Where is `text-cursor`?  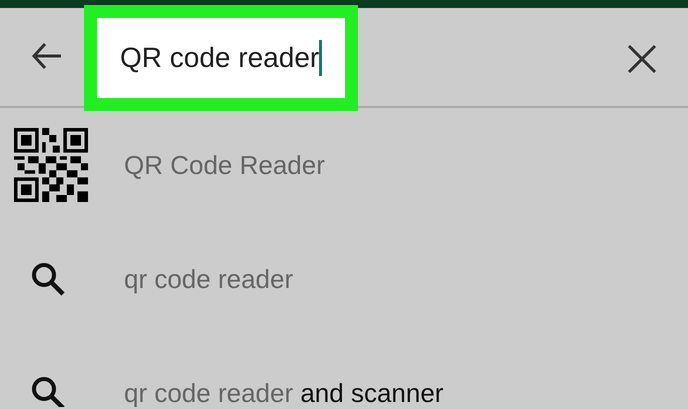
text-cursor is located at coordinates (320, 58).